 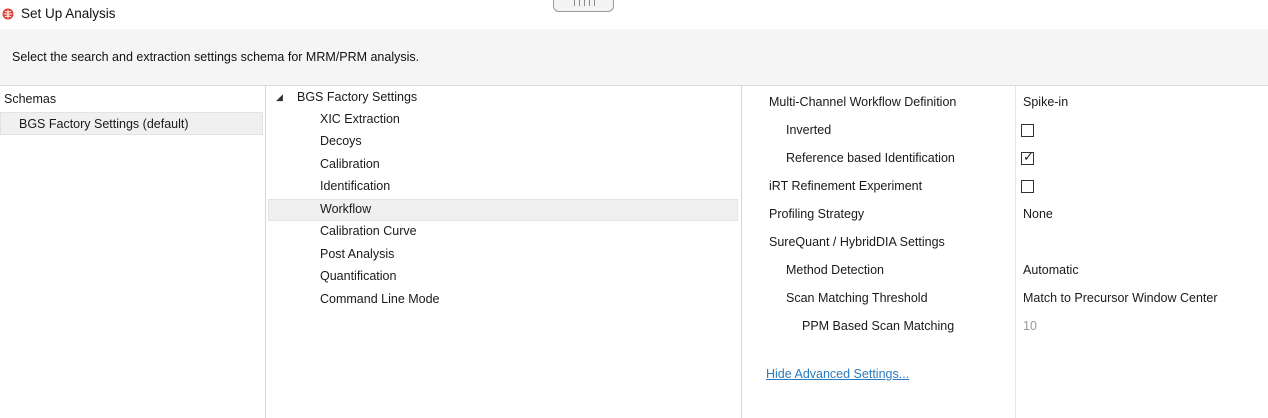 What do you see at coordinates (1143, 103) in the screenshot?
I see `multi-channel-dropdown: Spike-in` at bounding box center [1143, 103].